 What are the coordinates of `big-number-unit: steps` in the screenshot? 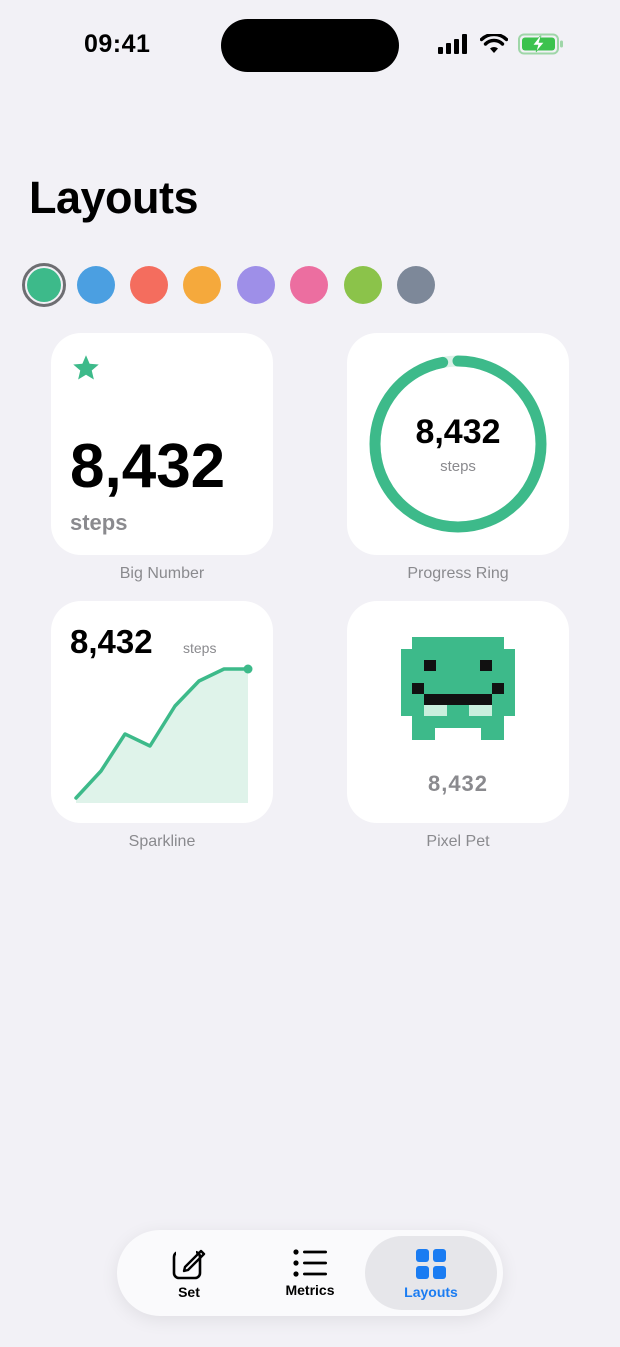 It's located at (99, 522).